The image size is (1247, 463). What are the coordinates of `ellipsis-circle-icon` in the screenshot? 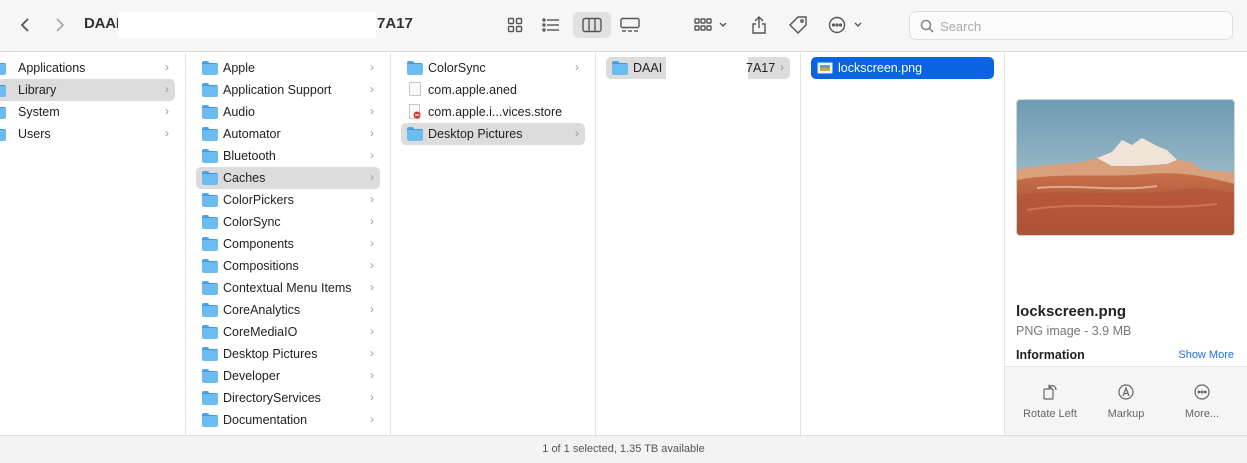 It's located at (845, 25).